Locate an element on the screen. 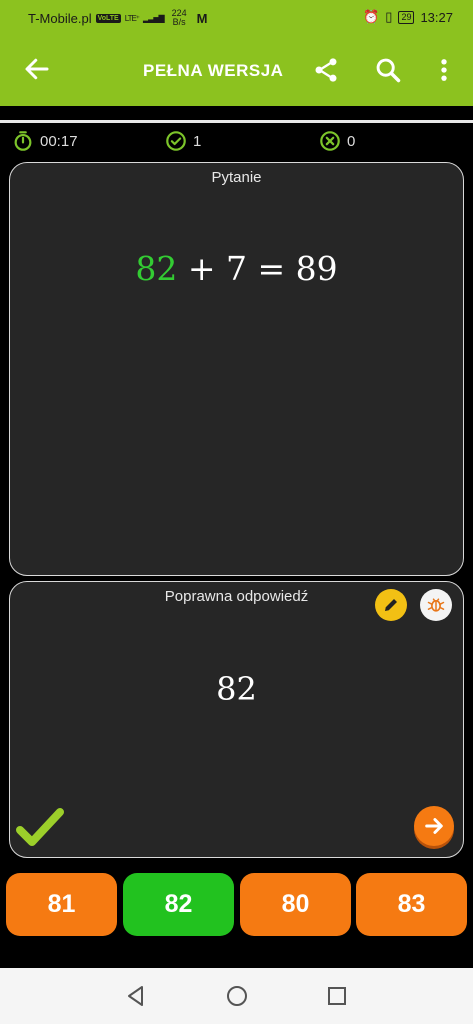 The height and width of the screenshot is (1024, 473). system-nav-bar is located at coordinates (236, 996).